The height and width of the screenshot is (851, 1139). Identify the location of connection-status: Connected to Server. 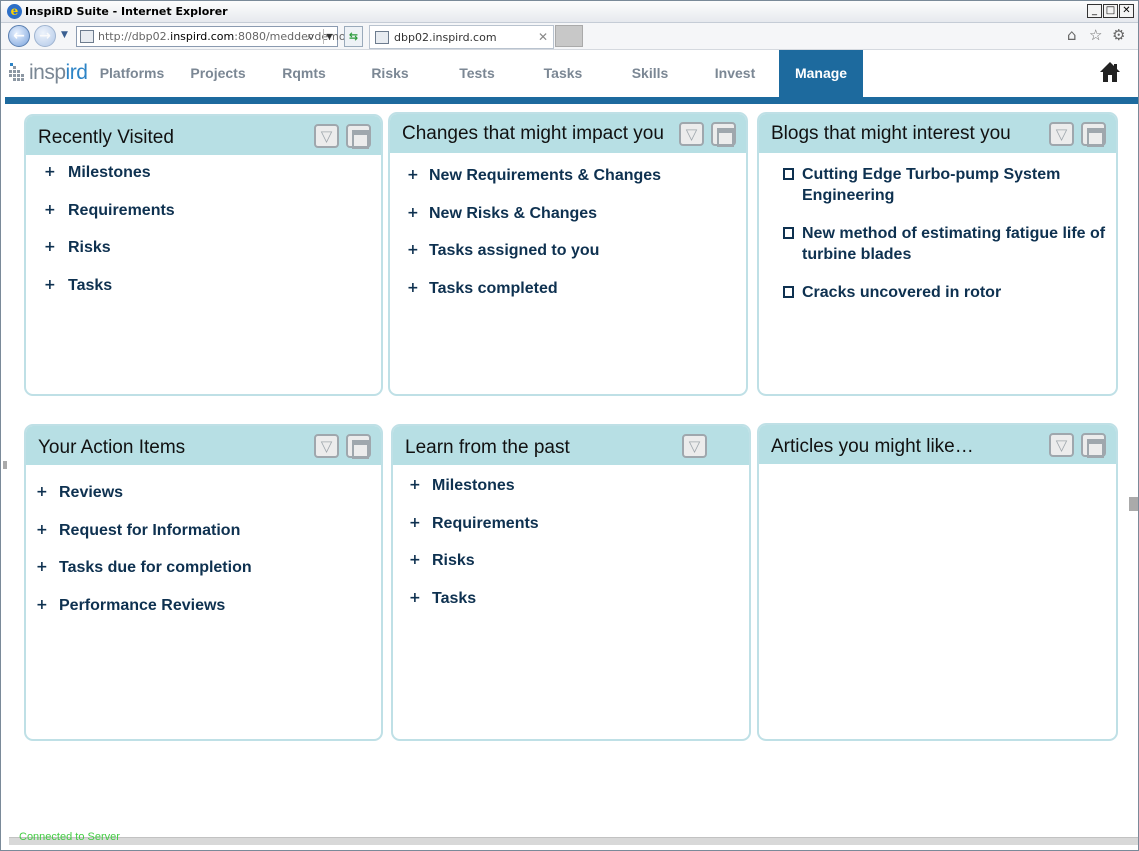
(69, 837).